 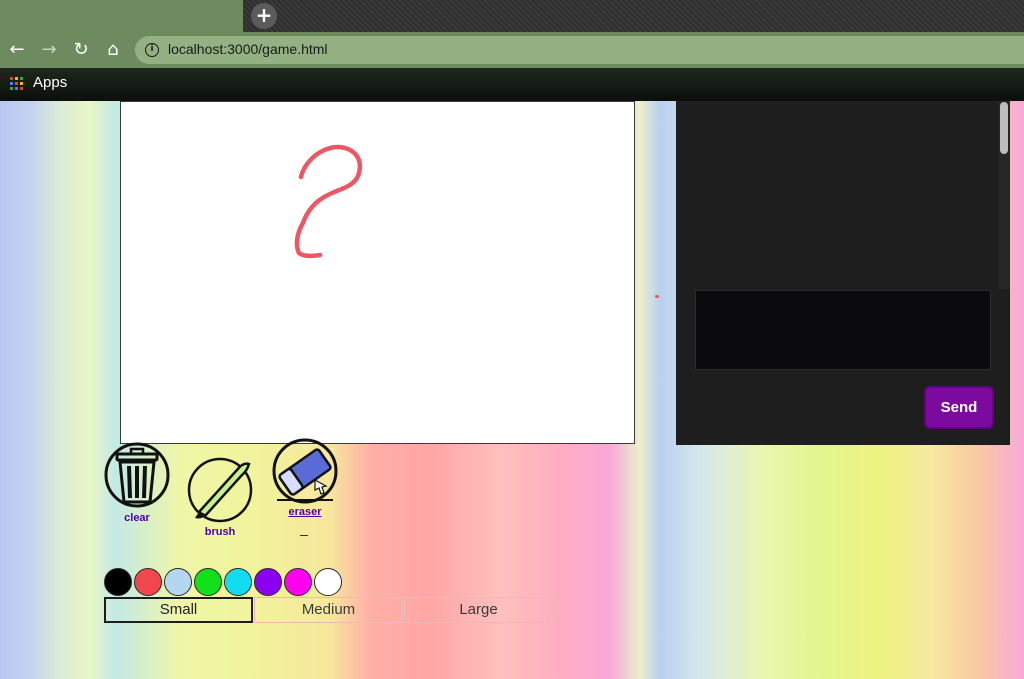 I want to click on drawing-layer, so click(x=328, y=201).